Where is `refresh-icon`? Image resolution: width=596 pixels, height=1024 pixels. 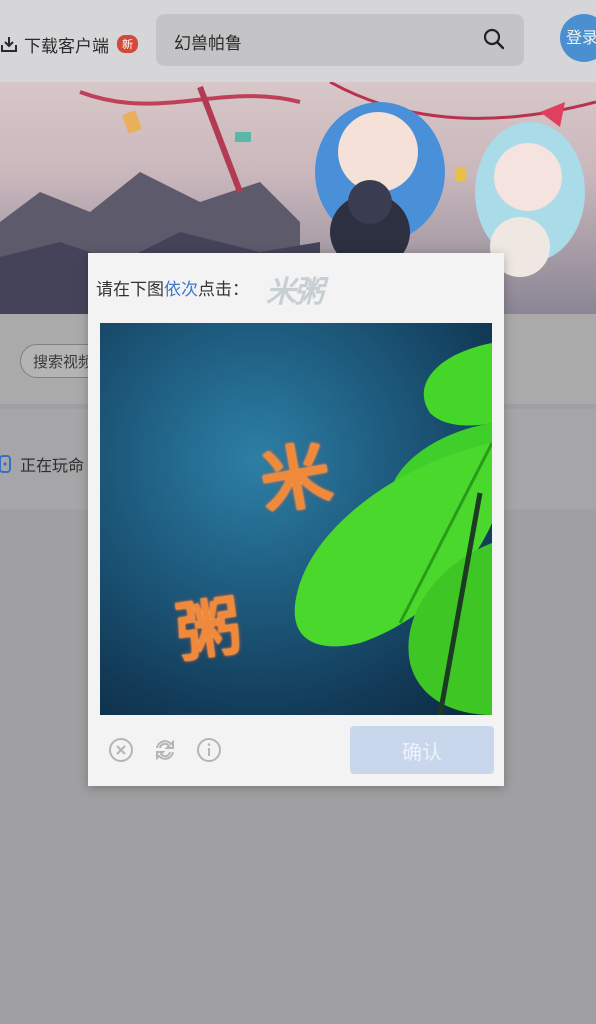 refresh-icon is located at coordinates (165, 750).